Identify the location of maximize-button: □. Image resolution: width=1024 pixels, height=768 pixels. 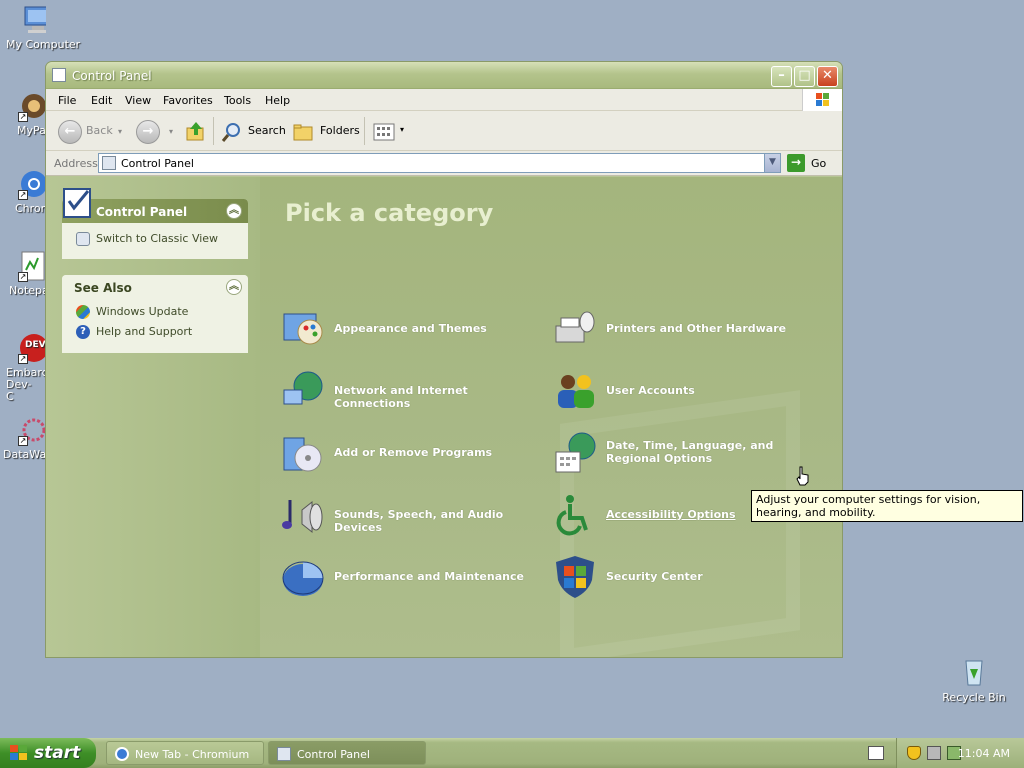
(804, 76).